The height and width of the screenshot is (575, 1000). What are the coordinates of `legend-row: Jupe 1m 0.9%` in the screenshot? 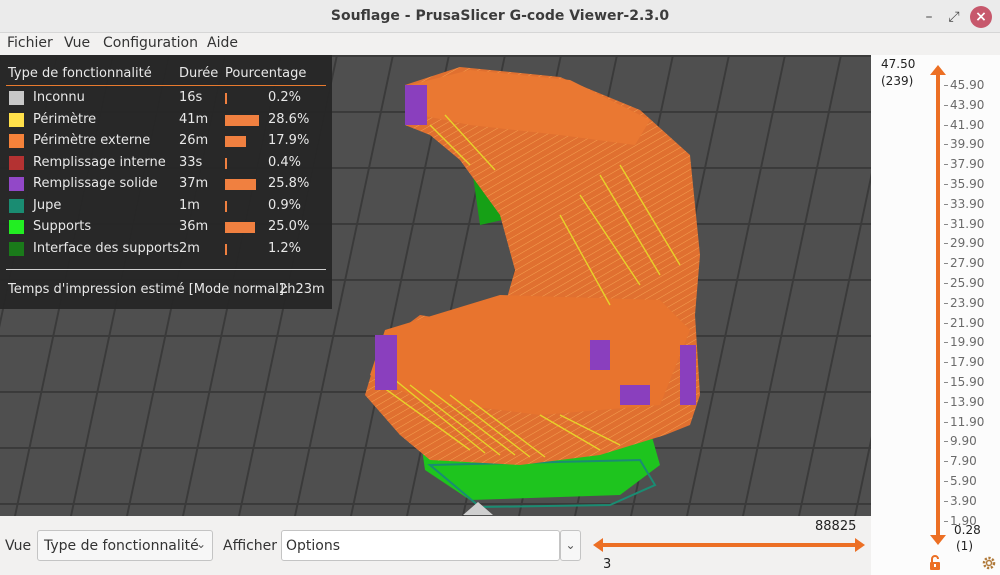 It's located at (166, 207).